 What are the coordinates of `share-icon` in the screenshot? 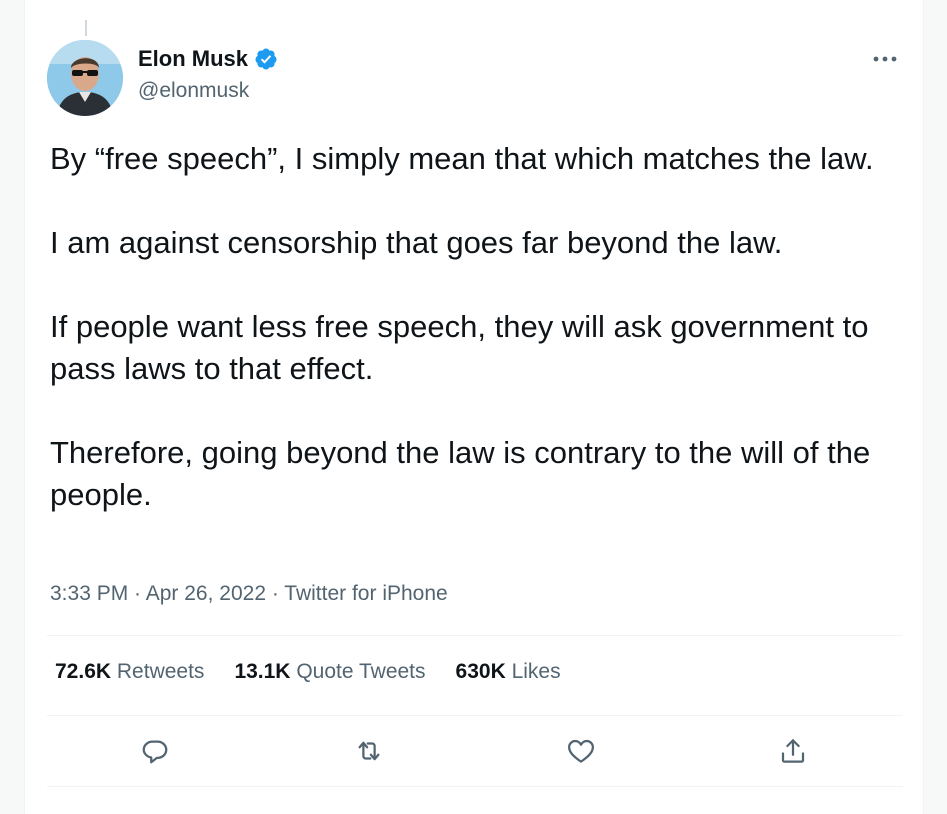 It's located at (793, 751).